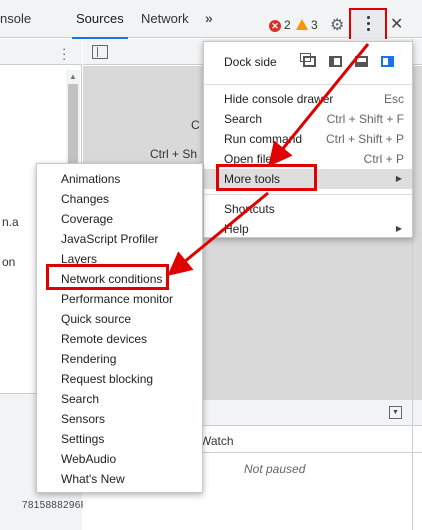 This screenshot has height=530, width=422. I want to click on tab-sources: Sources, so click(100, 19).